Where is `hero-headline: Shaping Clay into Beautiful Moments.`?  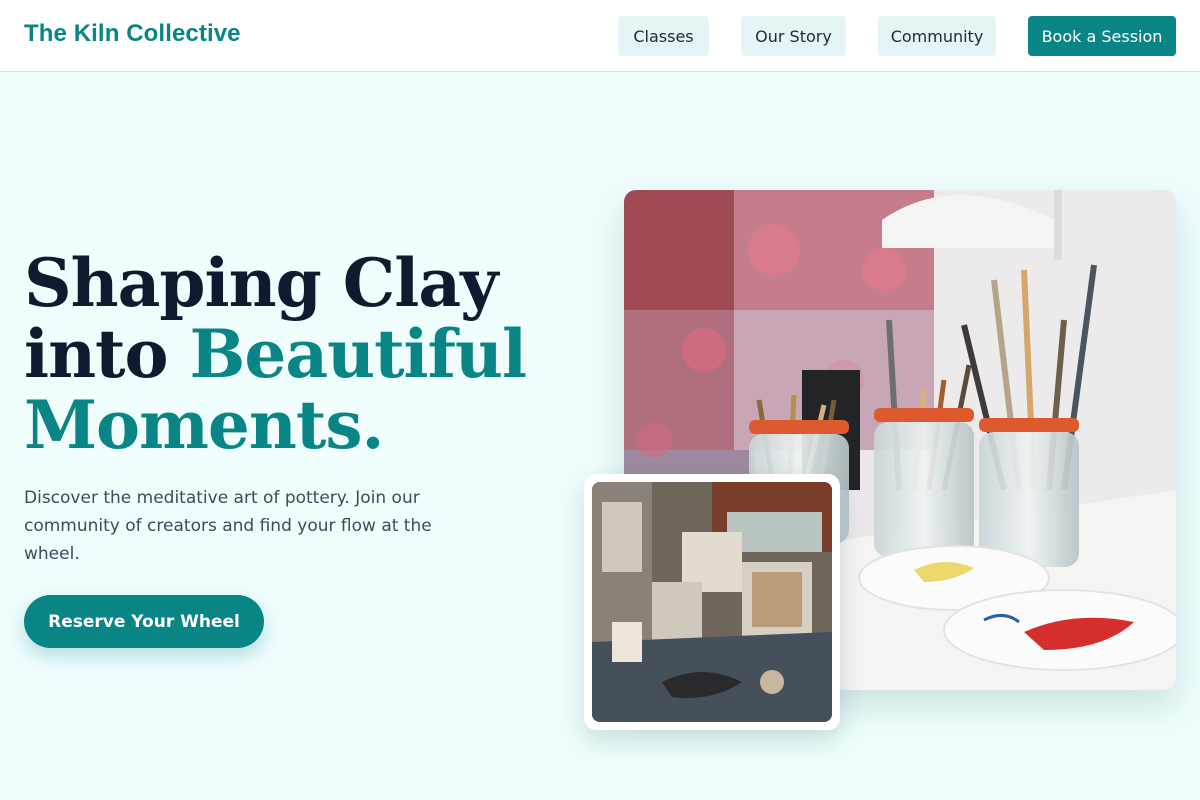 hero-headline: Shaping Clay into Beautiful Moments. is located at coordinates (294, 354).